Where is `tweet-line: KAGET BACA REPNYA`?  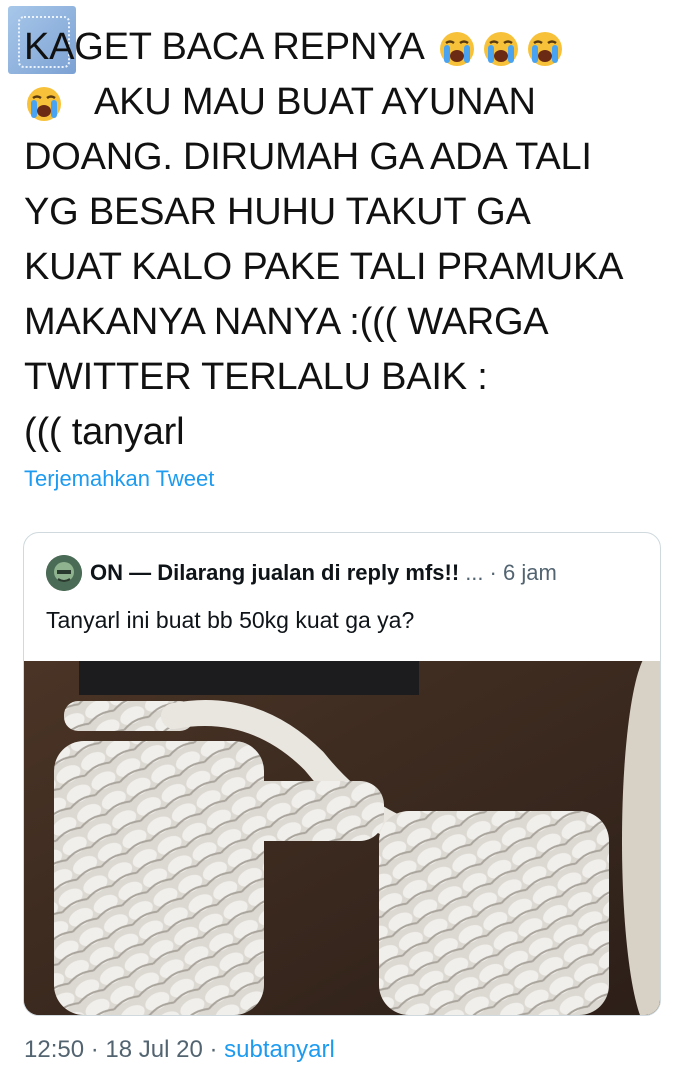 tweet-line: KAGET BACA REPNYA is located at coordinates (224, 47).